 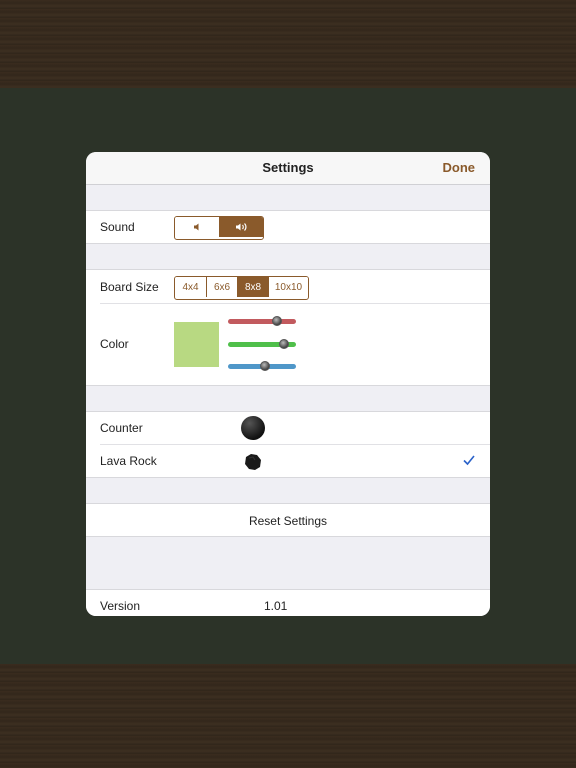 What do you see at coordinates (190, 287) in the screenshot?
I see `board-size-4x4: 4x4` at bounding box center [190, 287].